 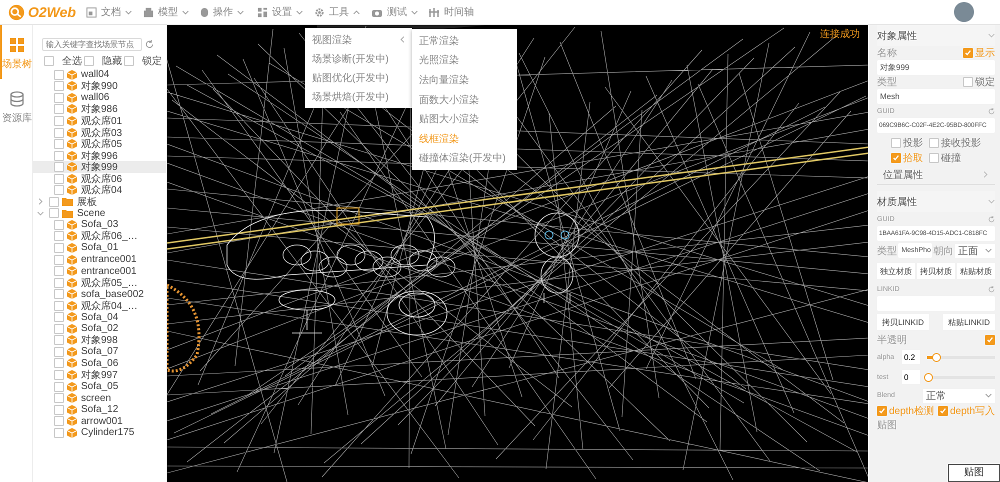 I want to click on menu-item: 视图渲染, so click(x=358, y=39).